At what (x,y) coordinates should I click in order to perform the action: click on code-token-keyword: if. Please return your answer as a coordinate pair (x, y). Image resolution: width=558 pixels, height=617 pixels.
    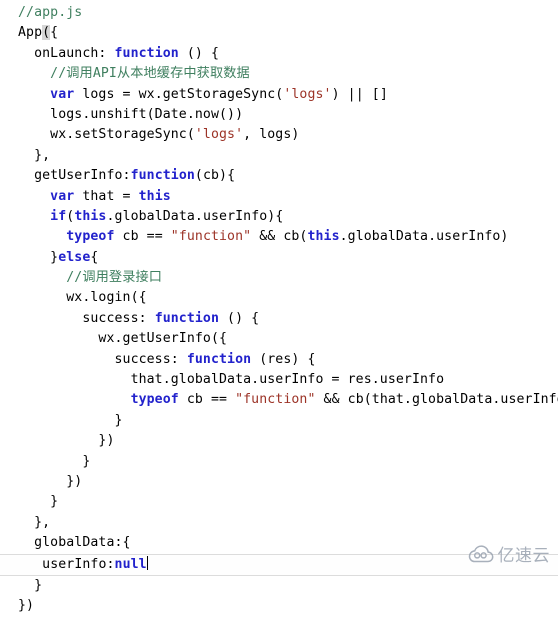
    Looking at the image, I should click on (58, 216).